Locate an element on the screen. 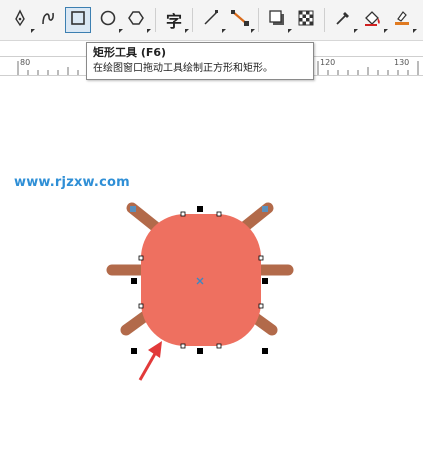 Image resolution: width=423 pixels, height=450 pixels. annotation-arrow is located at coordinates (150, 361).